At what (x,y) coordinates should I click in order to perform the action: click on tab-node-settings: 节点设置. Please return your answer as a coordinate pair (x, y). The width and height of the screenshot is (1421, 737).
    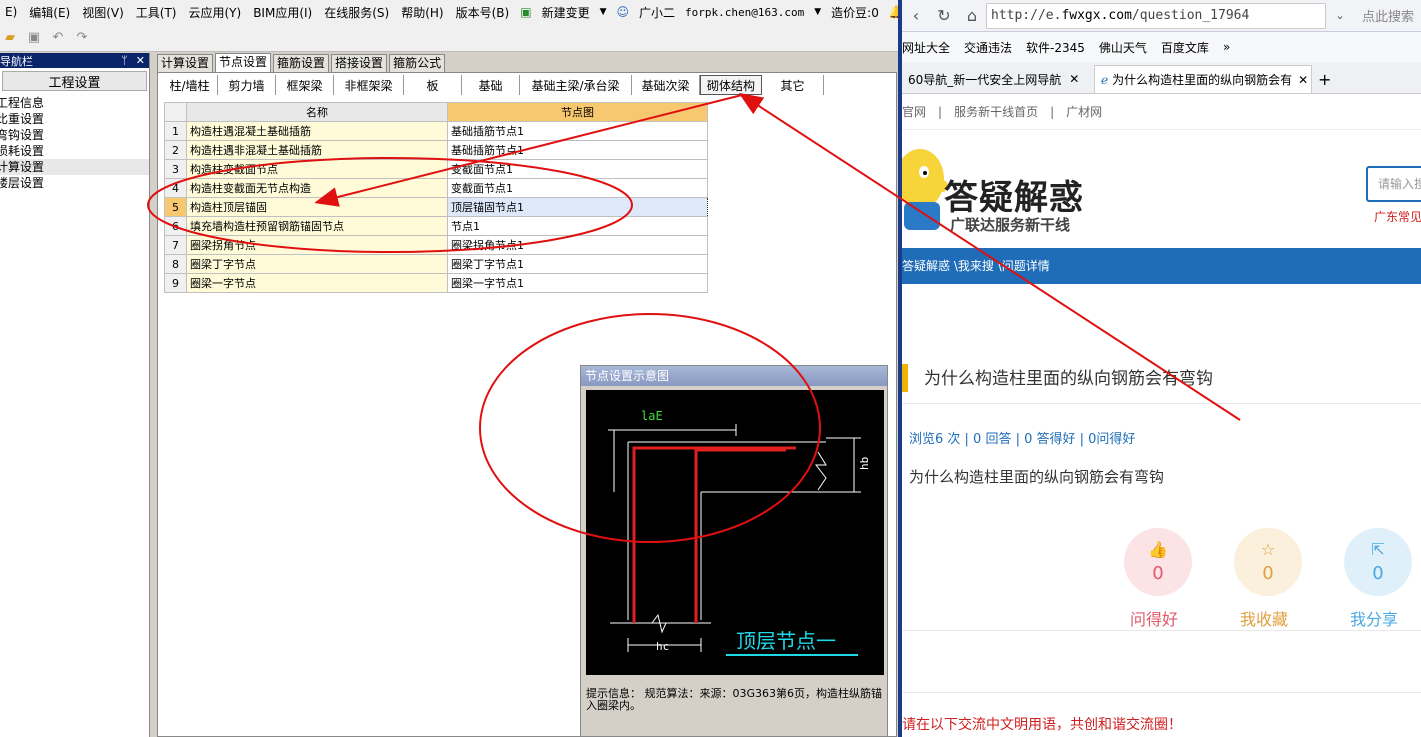
    Looking at the image, I should click on (243, 63).